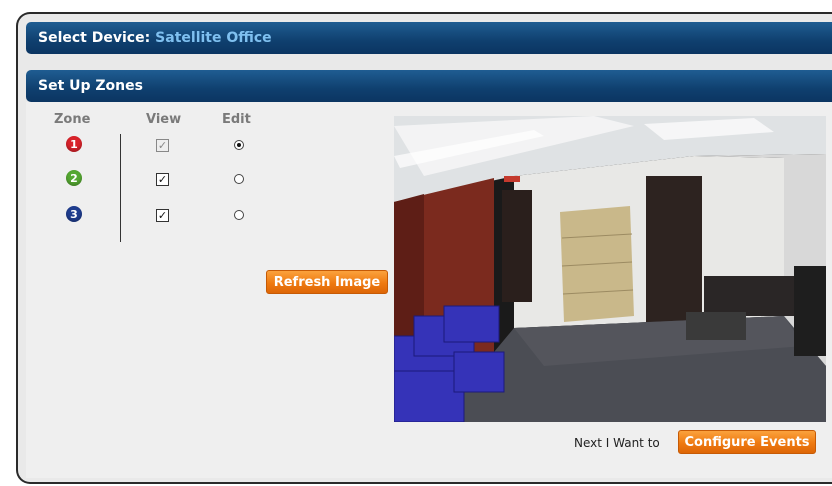 This screenshot has height=486, width=832. Describe the element at coordinates (74, 214) in the screenshot. I see `zone-3-badge: 3` at that location.